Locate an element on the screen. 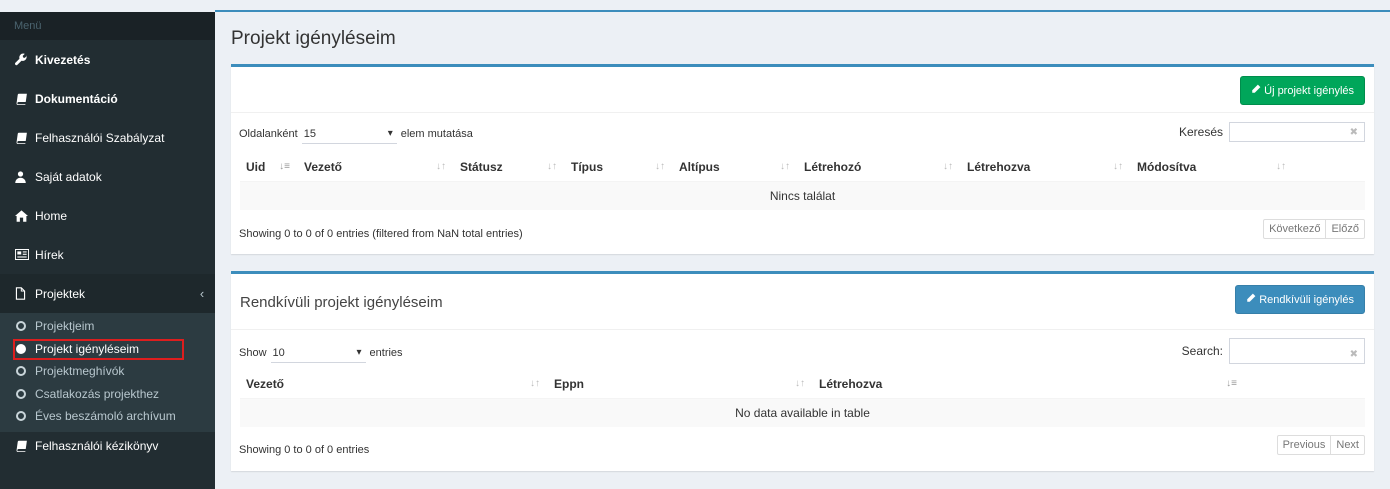 The image size is (1390, 489). pagination: Previous Next is located at coordinates (1320, 445).